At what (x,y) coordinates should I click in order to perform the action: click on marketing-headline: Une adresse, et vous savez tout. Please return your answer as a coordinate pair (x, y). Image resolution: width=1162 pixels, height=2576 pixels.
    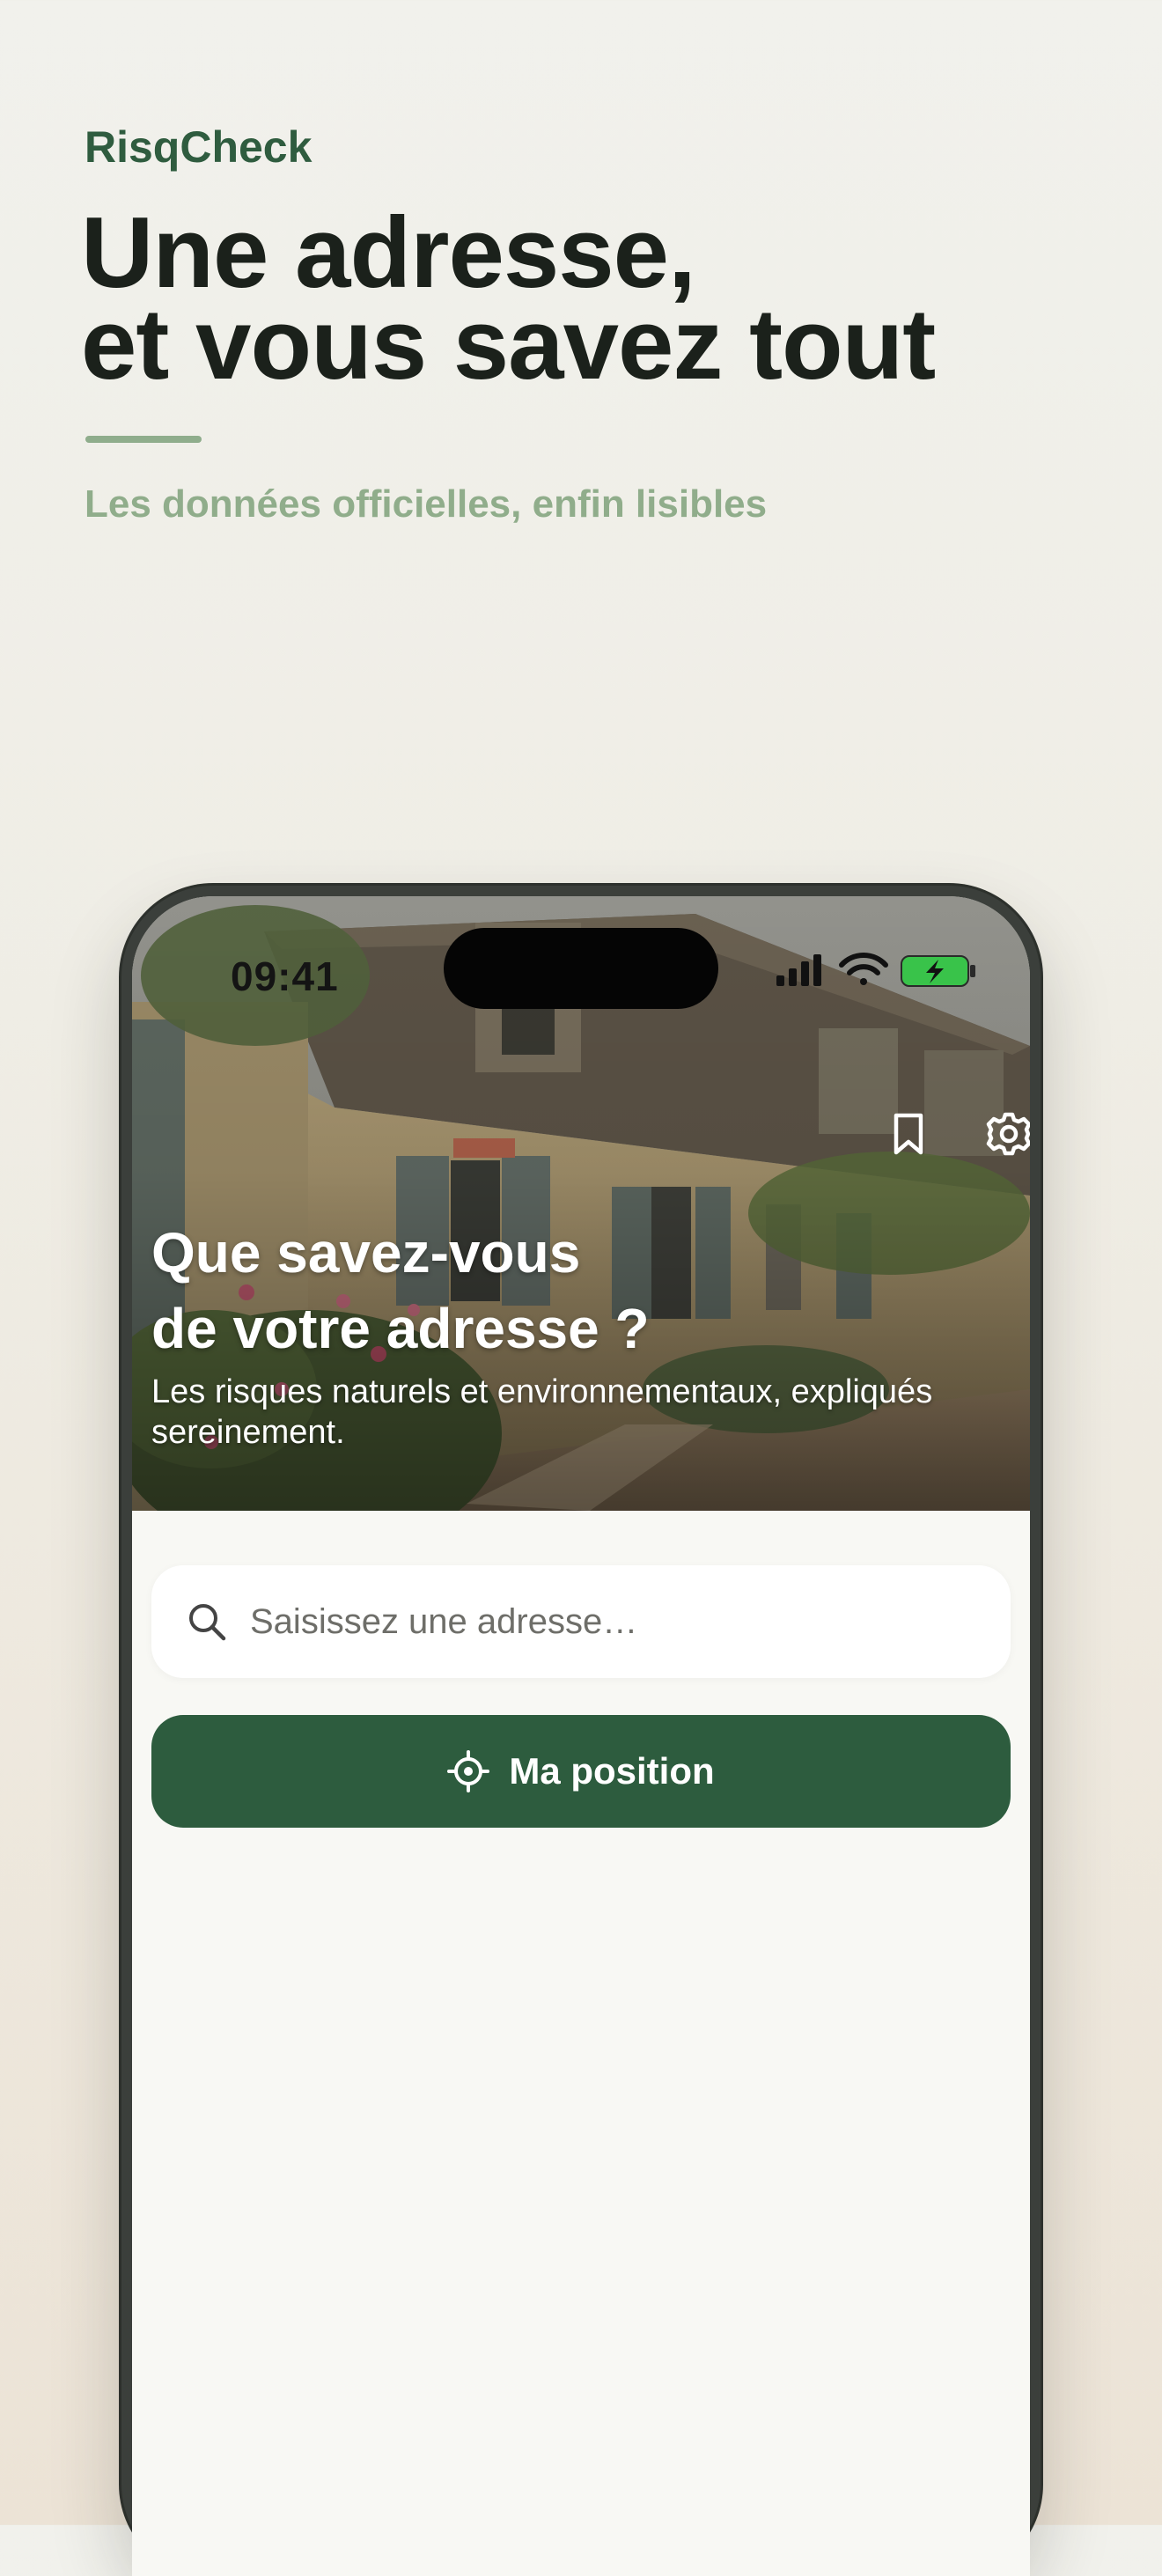
    Looking at the image, I should click on (508, 299).